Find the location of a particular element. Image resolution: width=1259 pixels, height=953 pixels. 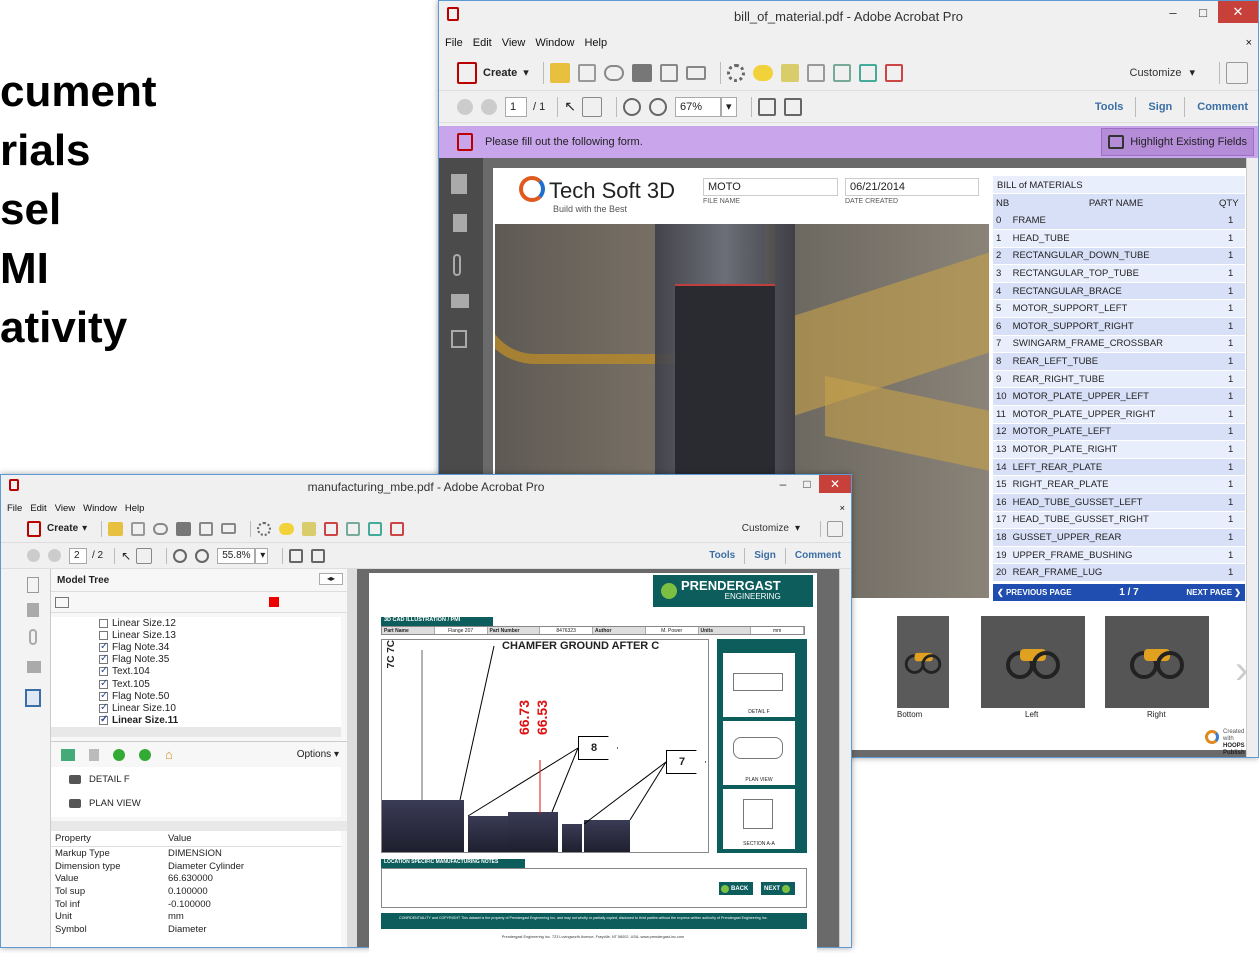

tree-item: Flag Note.35 is located at coordinates (196, 659).